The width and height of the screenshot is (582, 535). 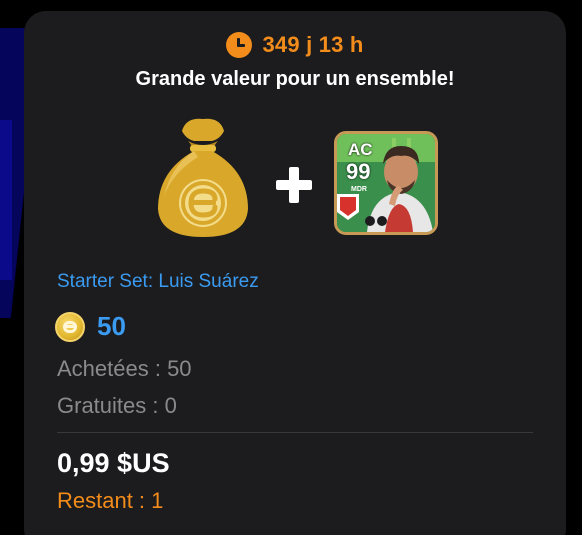 I want to click on coin-icon, so click(x=70, y=326).